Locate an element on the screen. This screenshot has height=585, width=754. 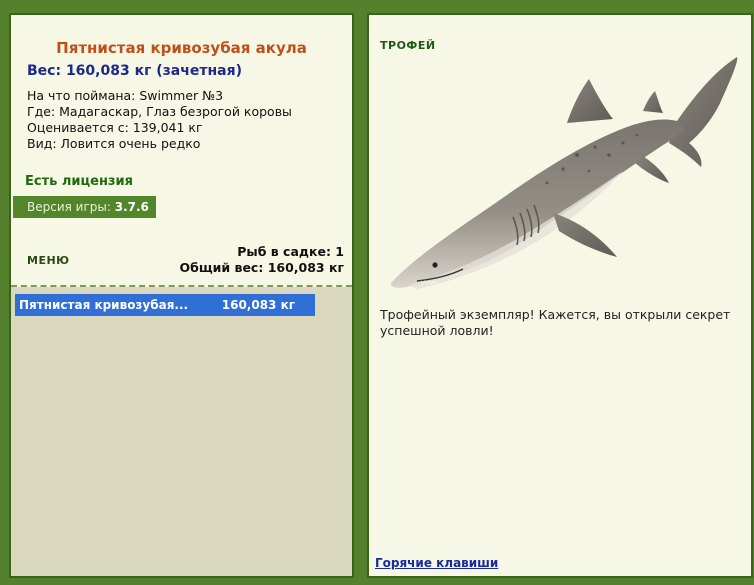
version-bar: Версия игры: 3.7.6 is located at coordinates (84, 207).